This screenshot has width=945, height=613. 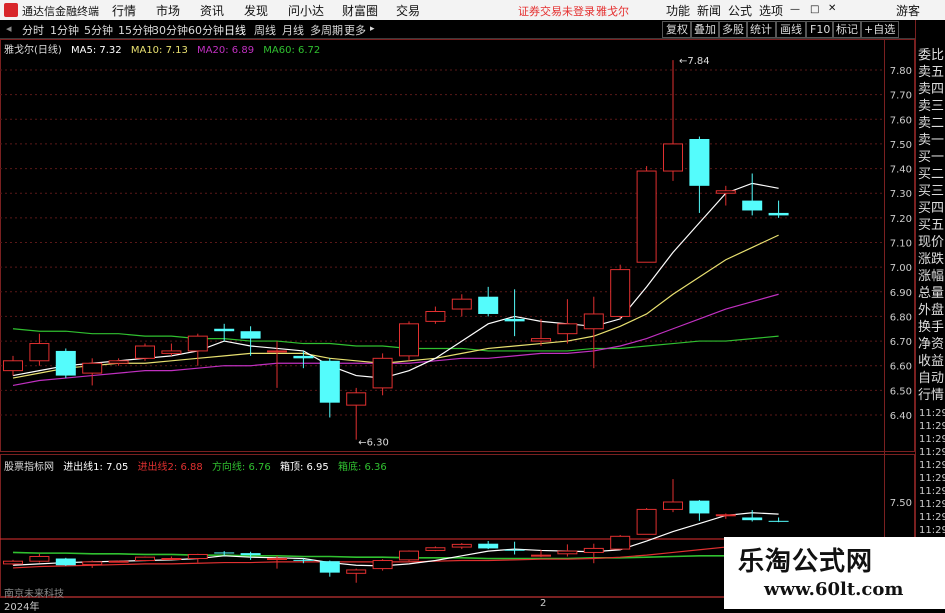 What do you see at coordinates (931, 106) in the screenshot?
I see `panel-label: 卖三` at bounding box center [931, 106].